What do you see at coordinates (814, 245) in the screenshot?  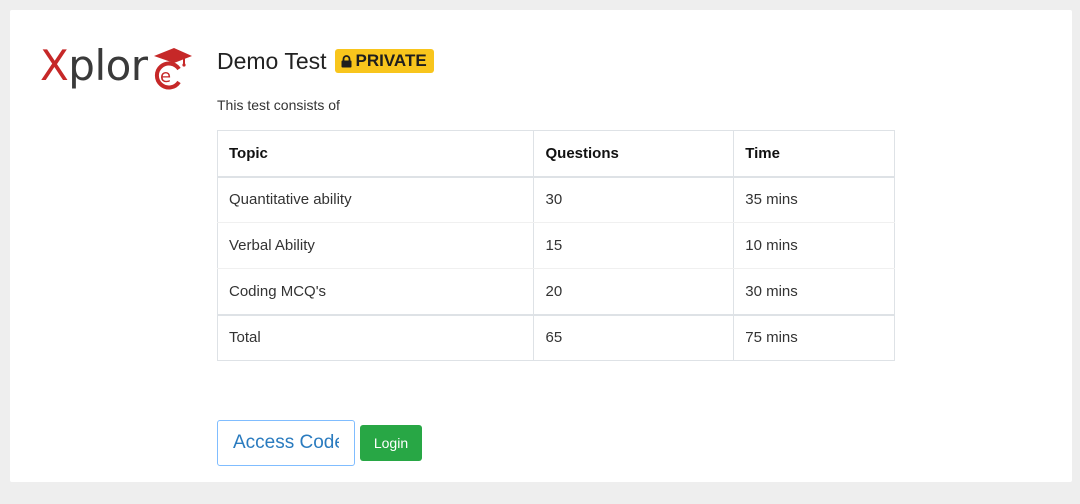 I see `cell-time: 10 mins` at bounding box center [814, 245].